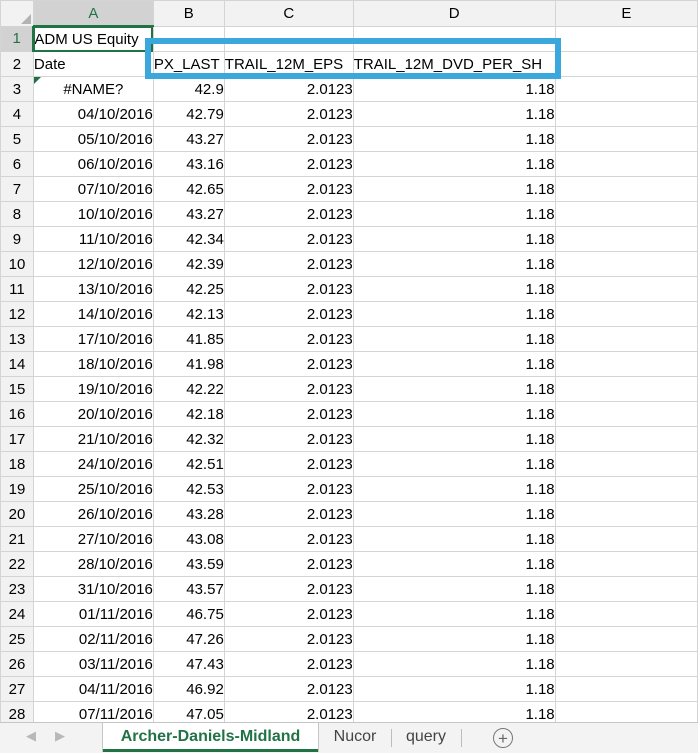 This screenshot has height=753, width=698. I want to click on select-all-corner, so click(17, 13).